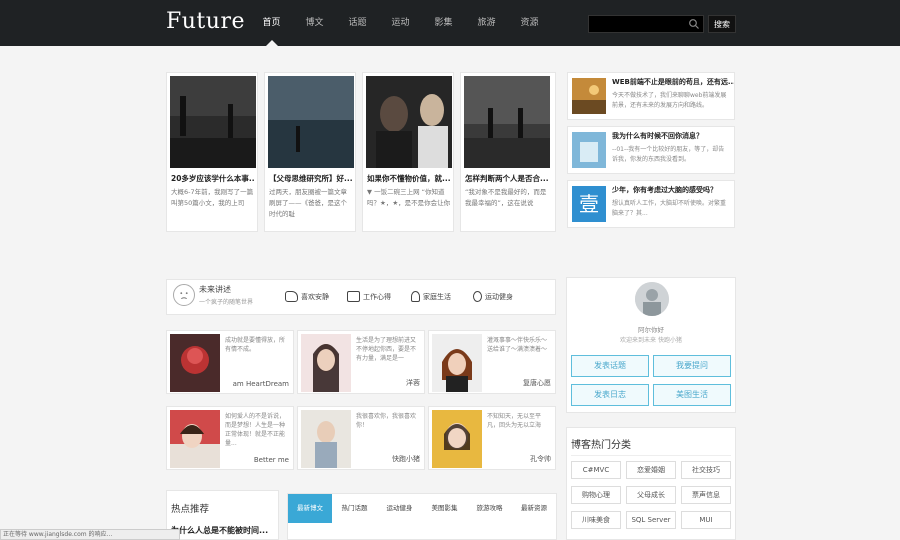 This screenshot has width=900, height=540. Describe the element at coordinates (506, 197) in the screenshot. I see `featured-desc: “我对象不是我最好的，而是我最幸福的”，这在说说` at that location.